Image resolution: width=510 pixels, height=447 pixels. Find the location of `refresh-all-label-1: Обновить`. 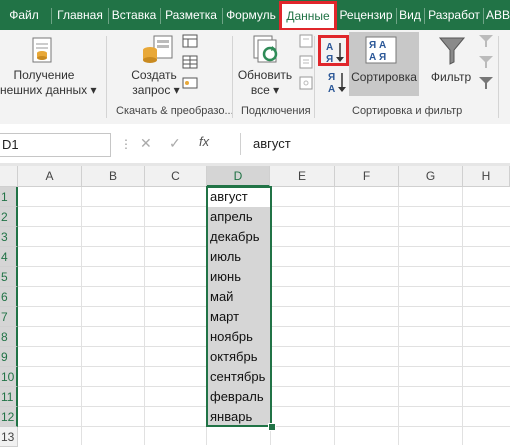

refresh-all-label-1: Обновить is located at coordinates (265, 75).